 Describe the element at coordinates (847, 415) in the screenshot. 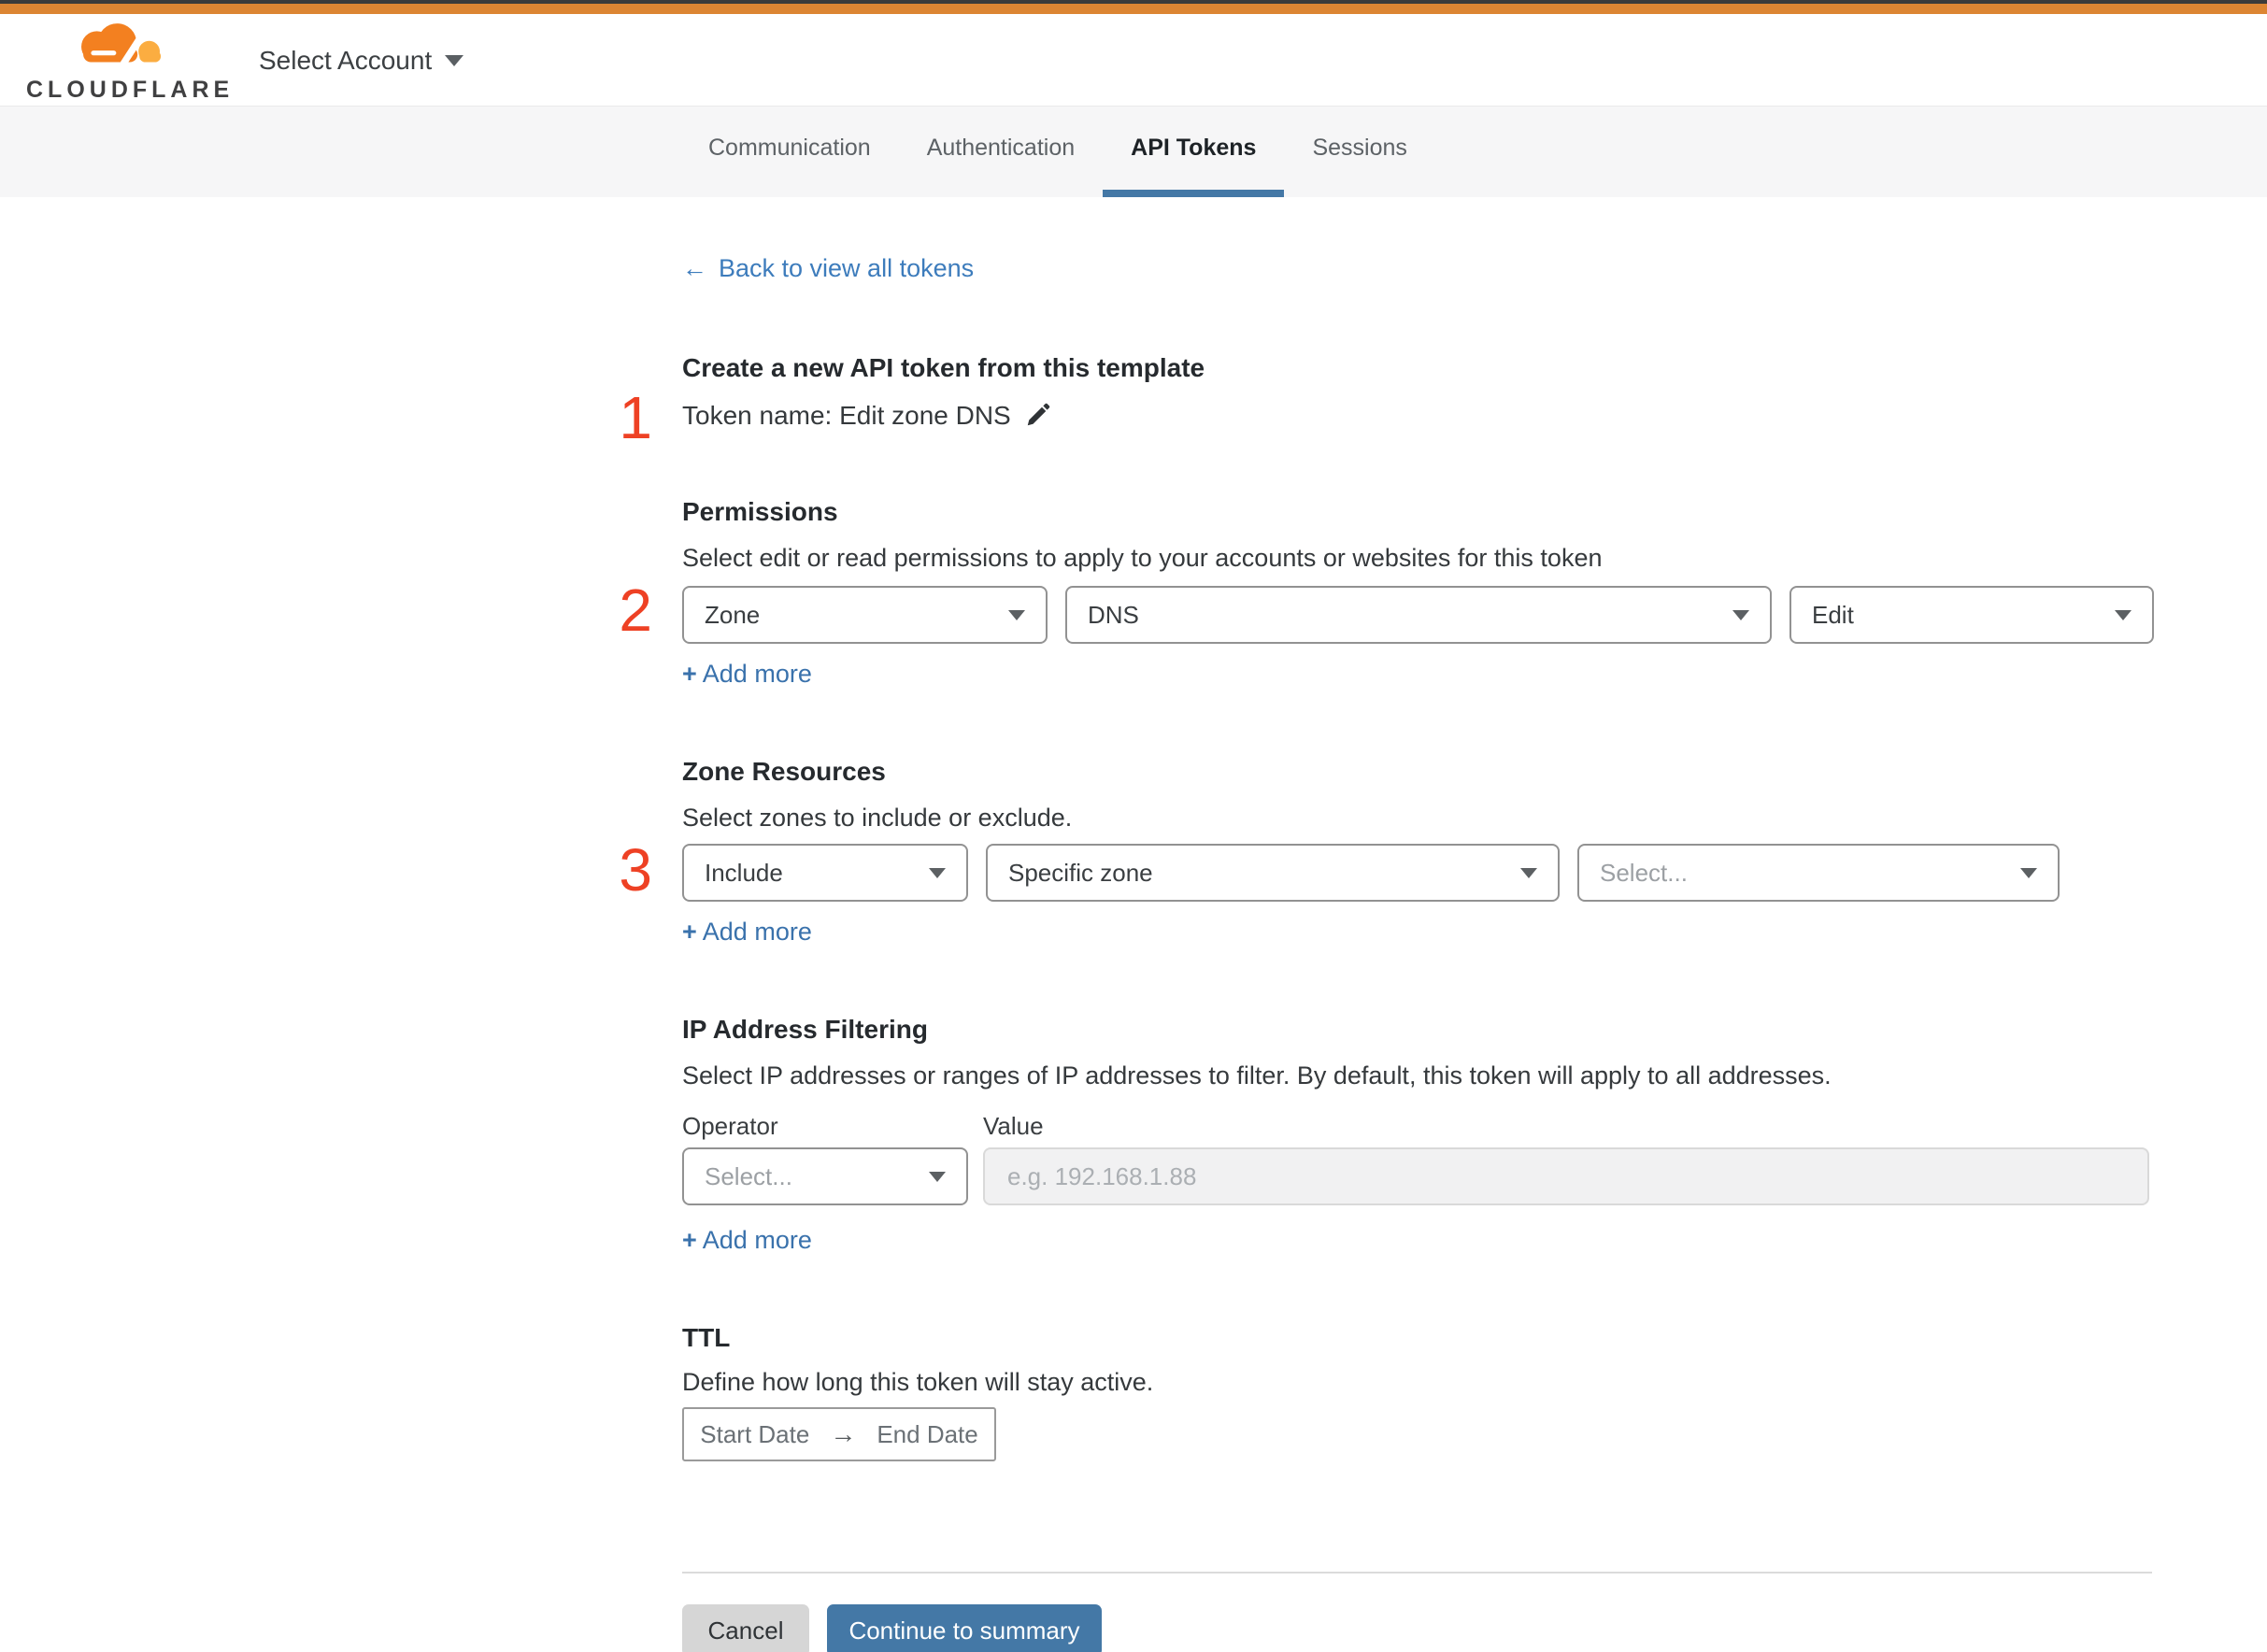

I see `token-name-text: Token name: Edit zone DNS` at that location.